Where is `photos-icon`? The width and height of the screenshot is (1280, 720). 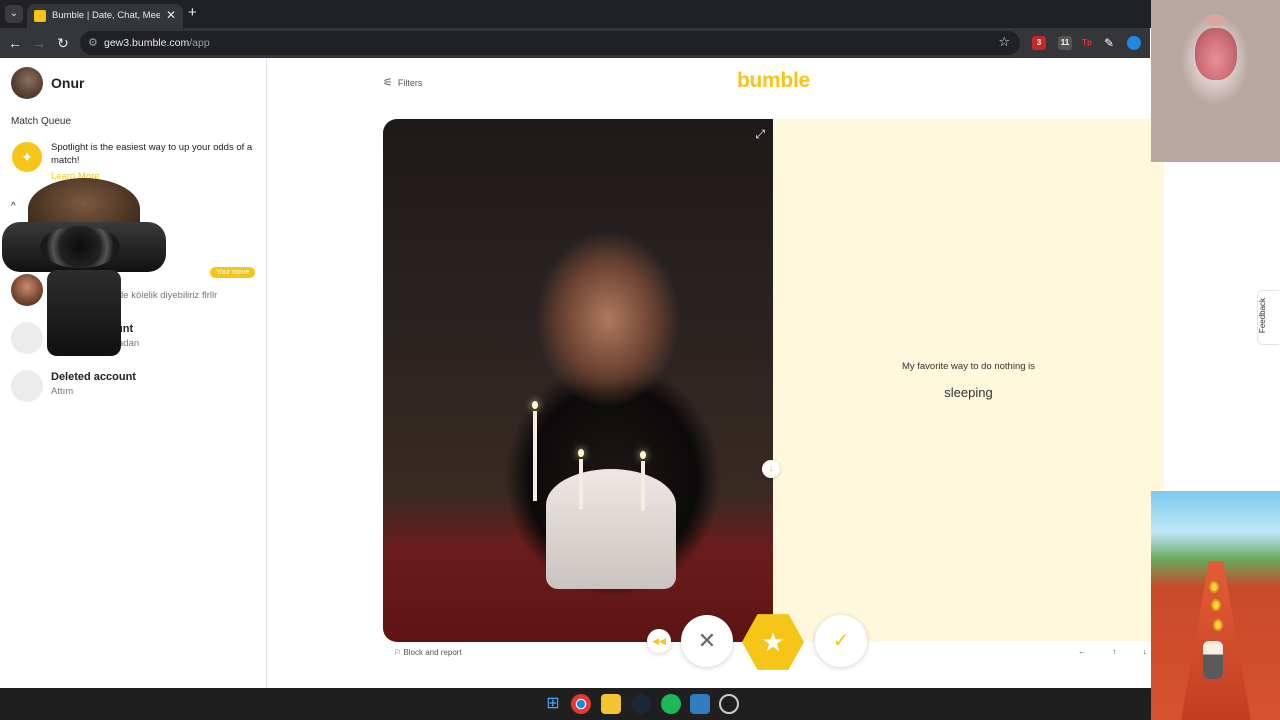
photos-icon is located at coordinates (700, 704).